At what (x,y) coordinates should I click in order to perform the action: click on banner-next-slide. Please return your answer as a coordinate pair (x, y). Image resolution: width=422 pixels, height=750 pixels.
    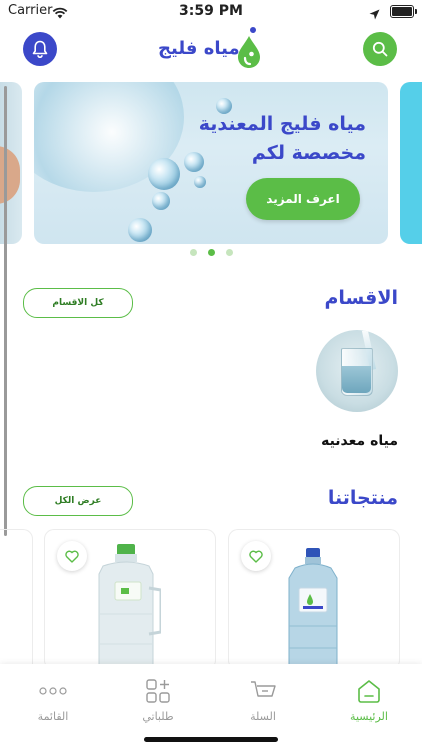
    Looking at the image, I should click on (411, 163).